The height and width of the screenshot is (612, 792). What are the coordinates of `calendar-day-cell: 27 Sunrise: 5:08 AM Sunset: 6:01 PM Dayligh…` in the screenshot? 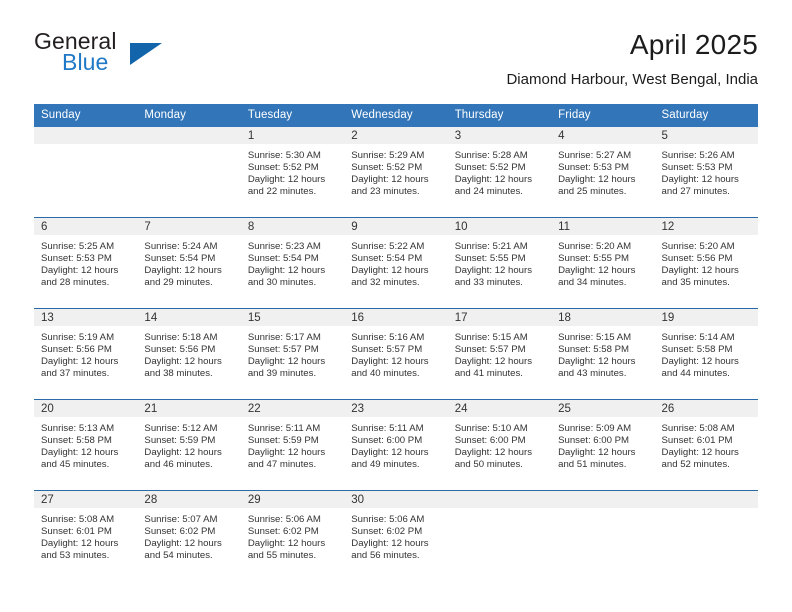 It's located at (86, 535).